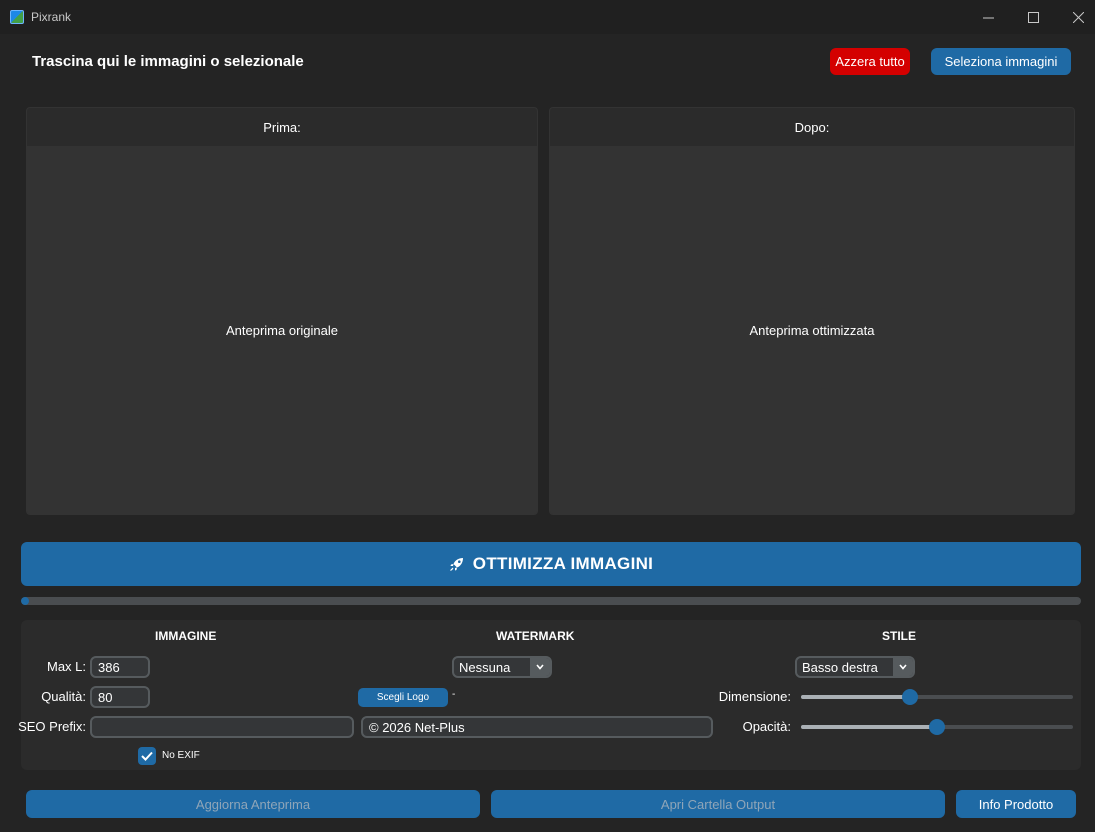  What do you see at coordinates (855, 697) in the screenshot?
I see `size-slider-fill` at bounding box center [855, 697].